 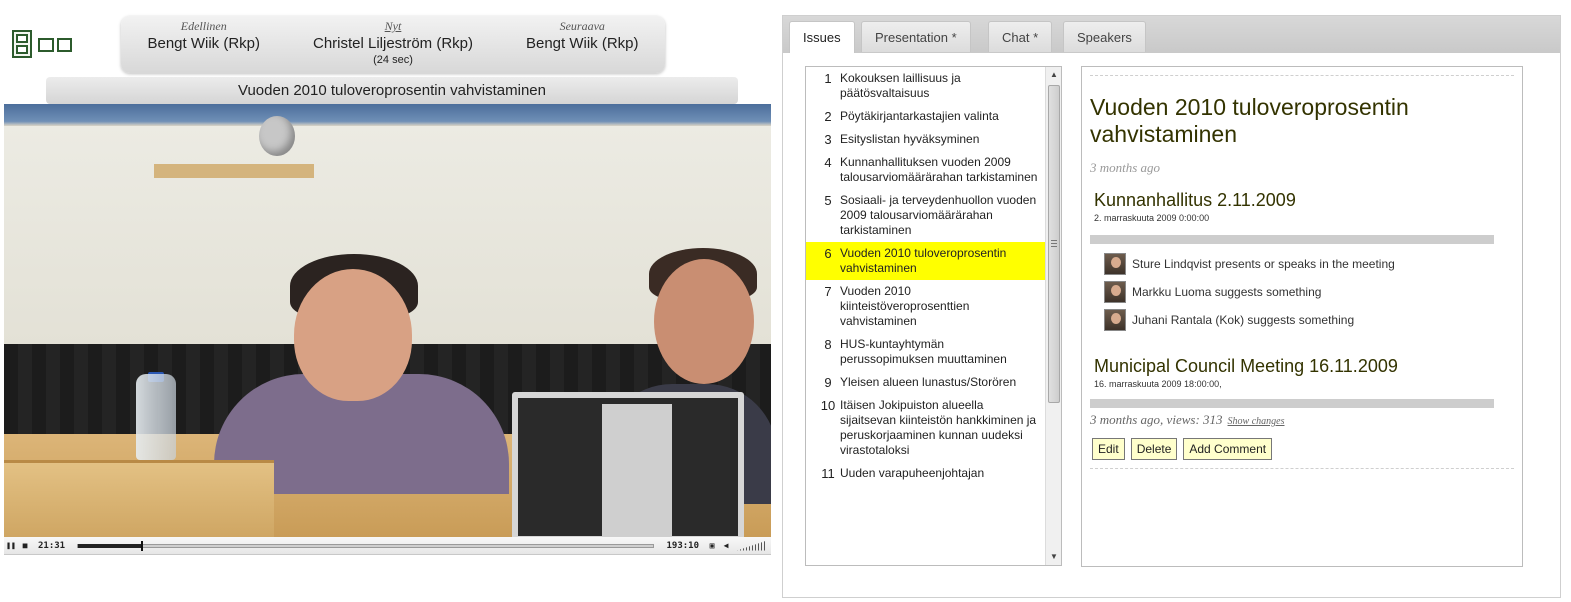 I want to click on edit-button: Edit, so click(x=1108, y=449).